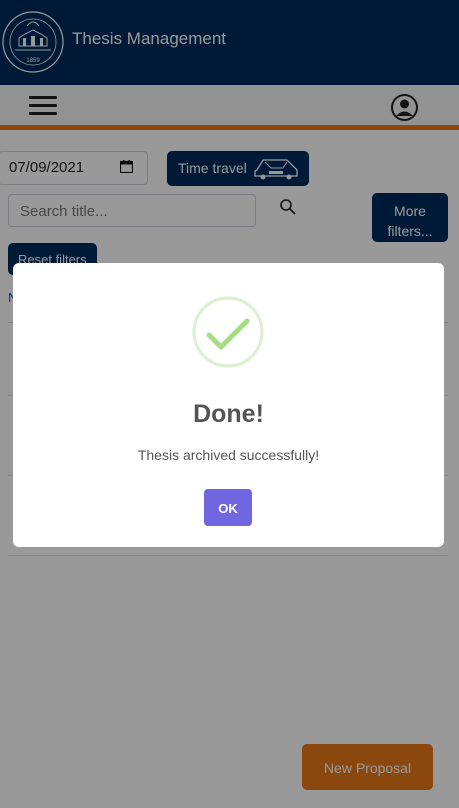 This screenshot has height=808, width=459. What do you see at coordinates (228, 507) in the screenshot?
I see `ok-button: OK` at bounding box center [228, 507].